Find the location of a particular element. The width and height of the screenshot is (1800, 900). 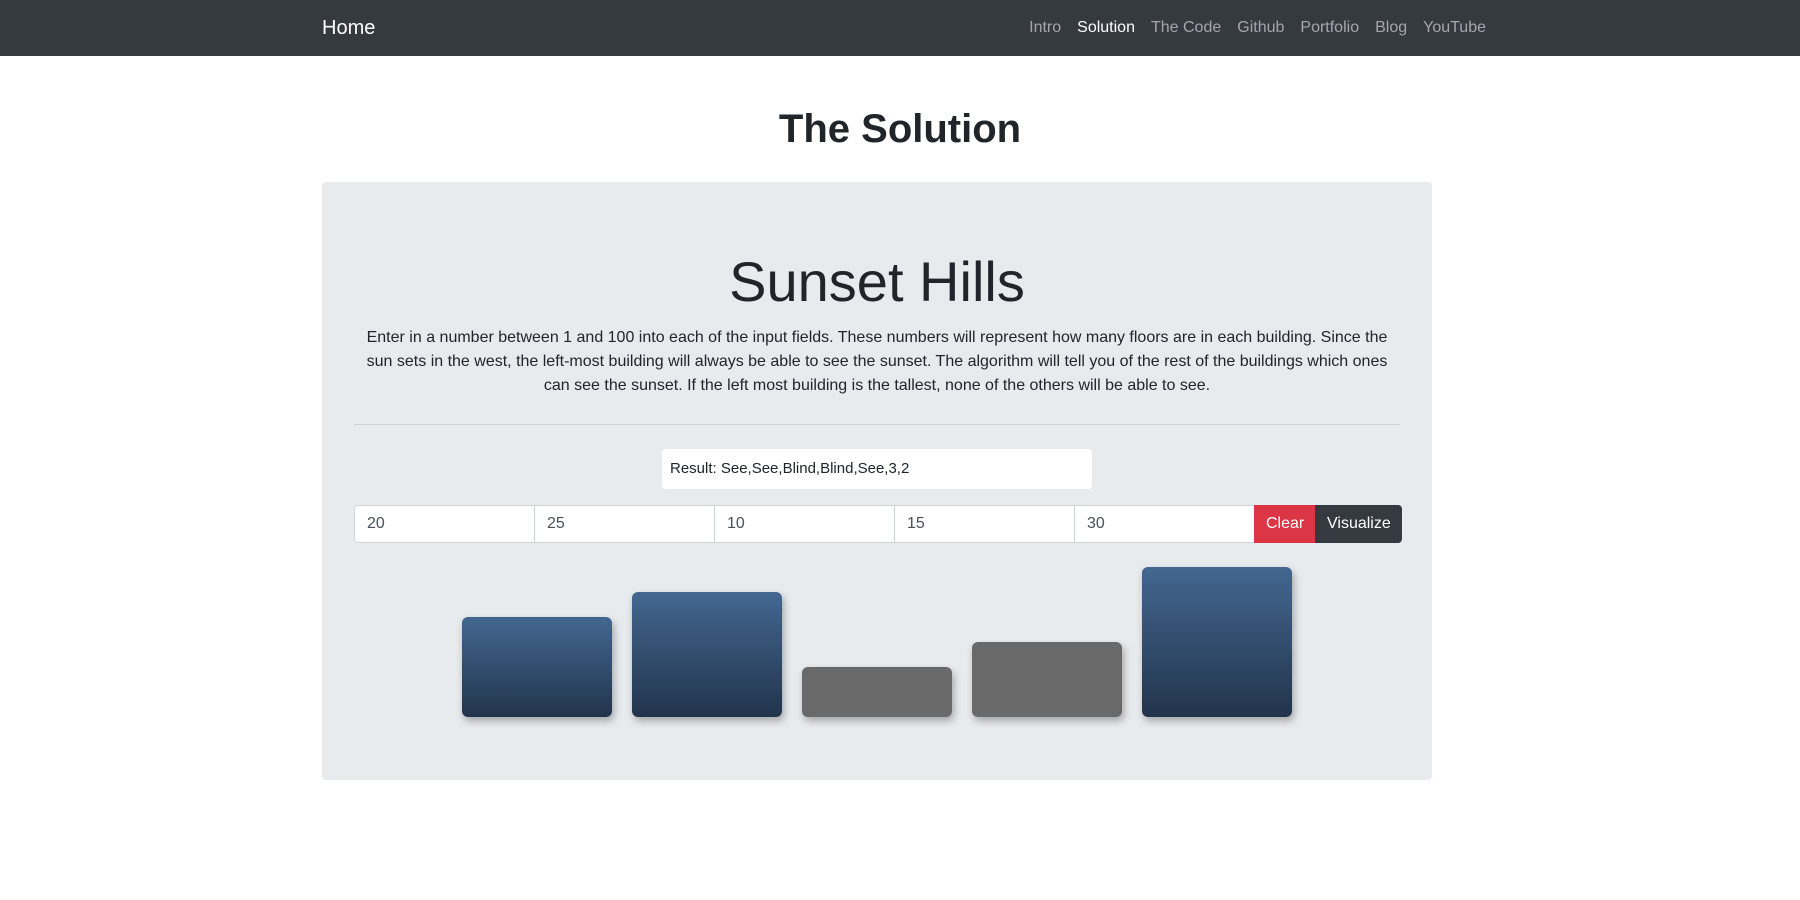

nav-link-youtube: YouTube is located at coordinates (1454, 28).